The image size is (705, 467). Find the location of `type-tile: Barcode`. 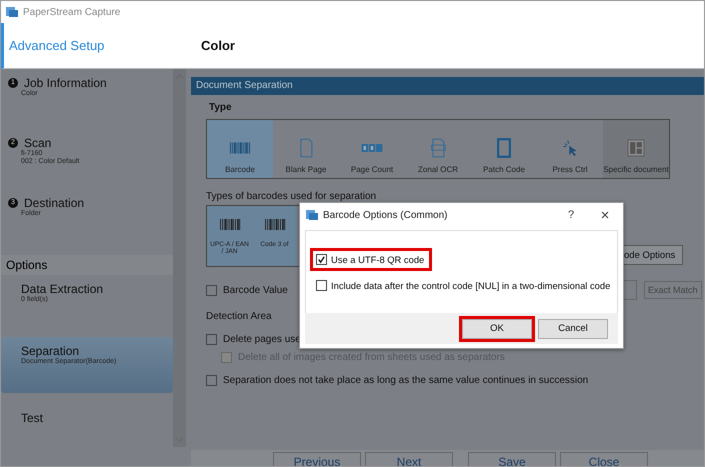

type-tile: Barcode is located at coordinates (240, 149).